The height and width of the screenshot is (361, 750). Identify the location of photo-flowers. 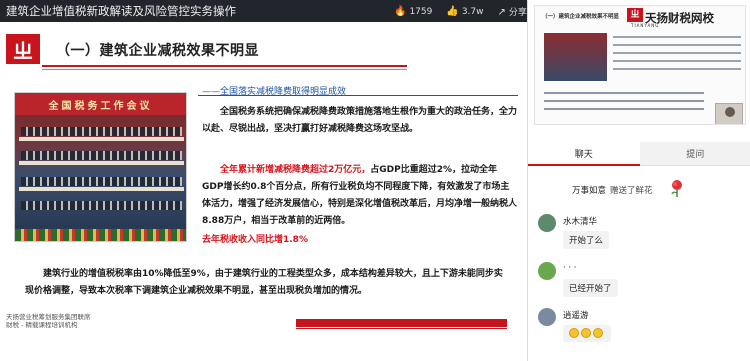
(100, 235).